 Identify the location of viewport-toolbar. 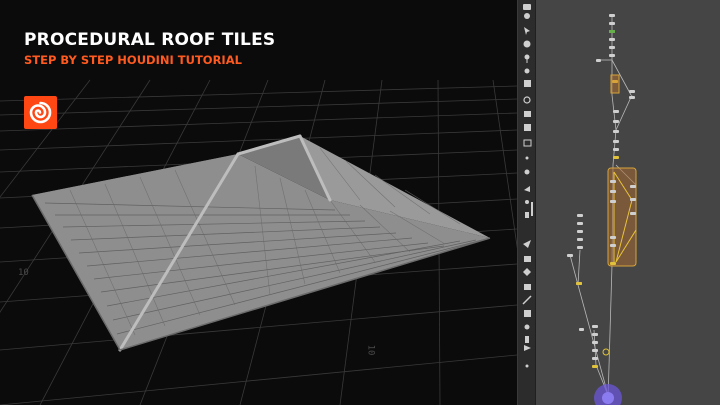
(526, 202).